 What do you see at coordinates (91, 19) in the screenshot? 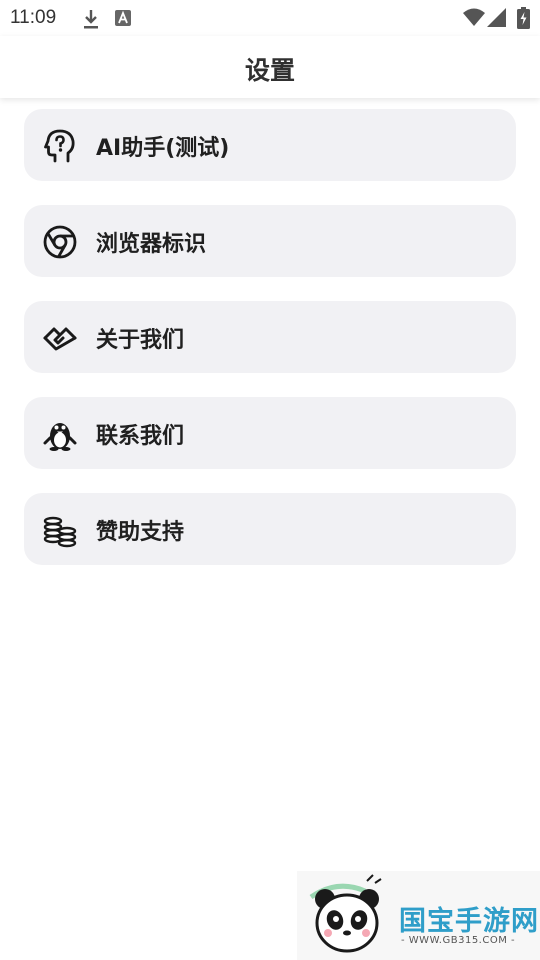
I see `download-icon` at bounding box center [91, 19].